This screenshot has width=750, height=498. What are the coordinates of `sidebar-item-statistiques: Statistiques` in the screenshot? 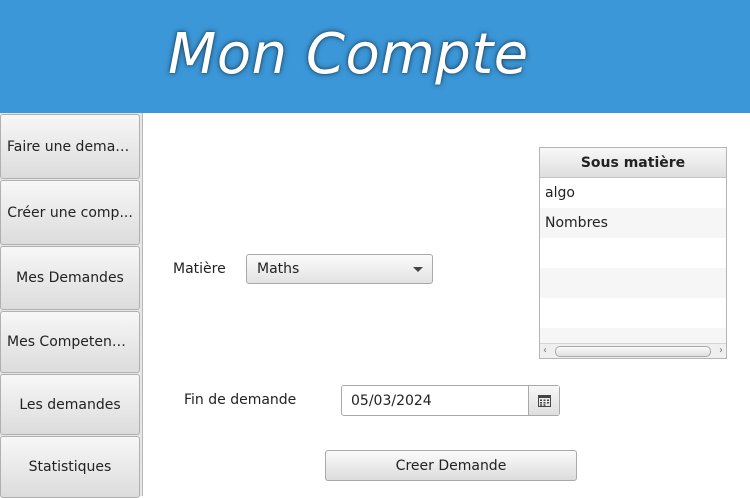 It's located at (70, 467).